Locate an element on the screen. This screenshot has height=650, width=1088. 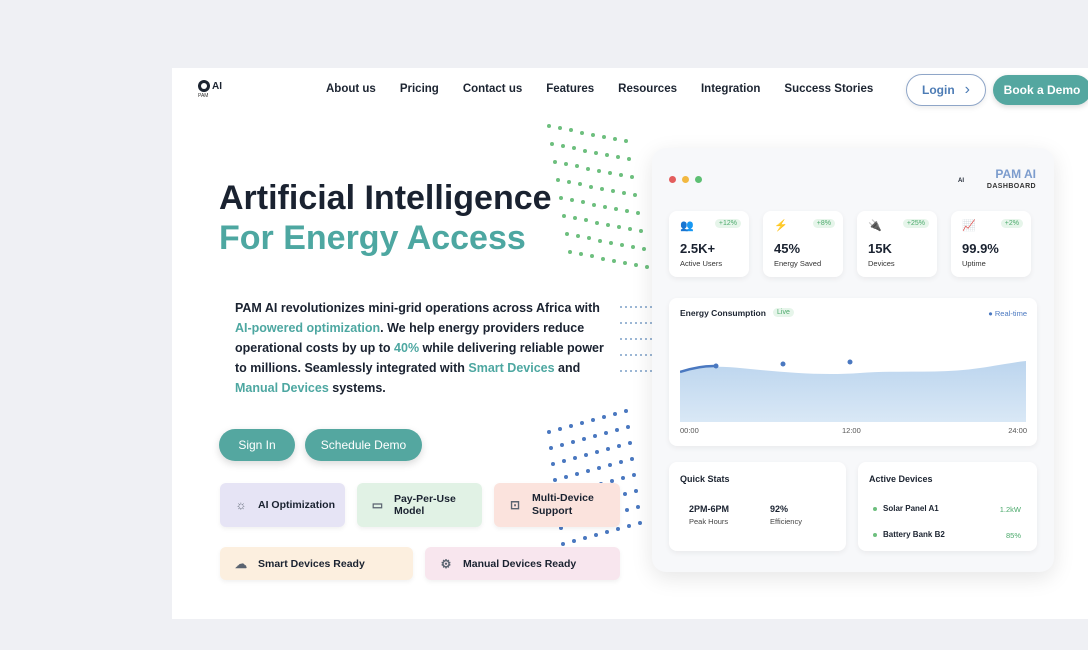
login-label: Login is located at coordinates (938, 90).